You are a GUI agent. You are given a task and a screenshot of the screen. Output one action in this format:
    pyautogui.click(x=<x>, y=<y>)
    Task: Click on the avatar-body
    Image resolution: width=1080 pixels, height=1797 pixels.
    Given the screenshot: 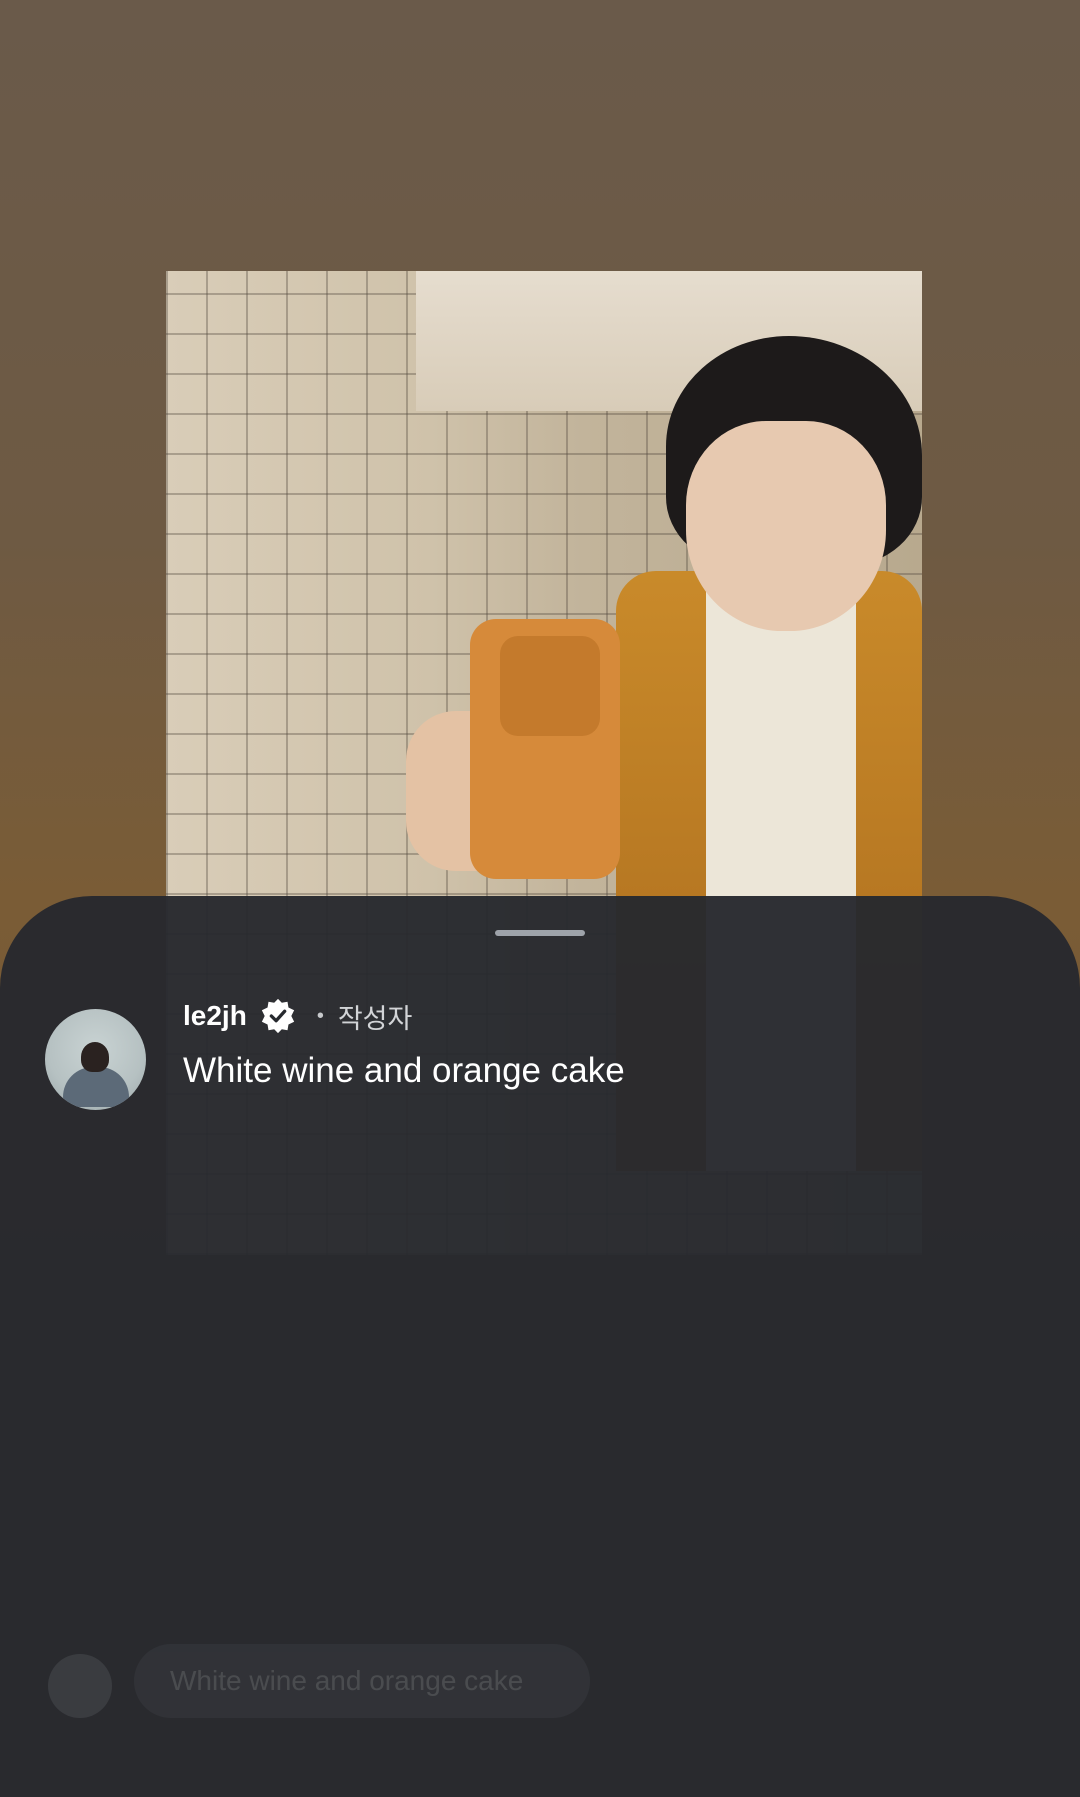 What is the action you would take?
    pyautogui.click(x=96, y=1087)
    